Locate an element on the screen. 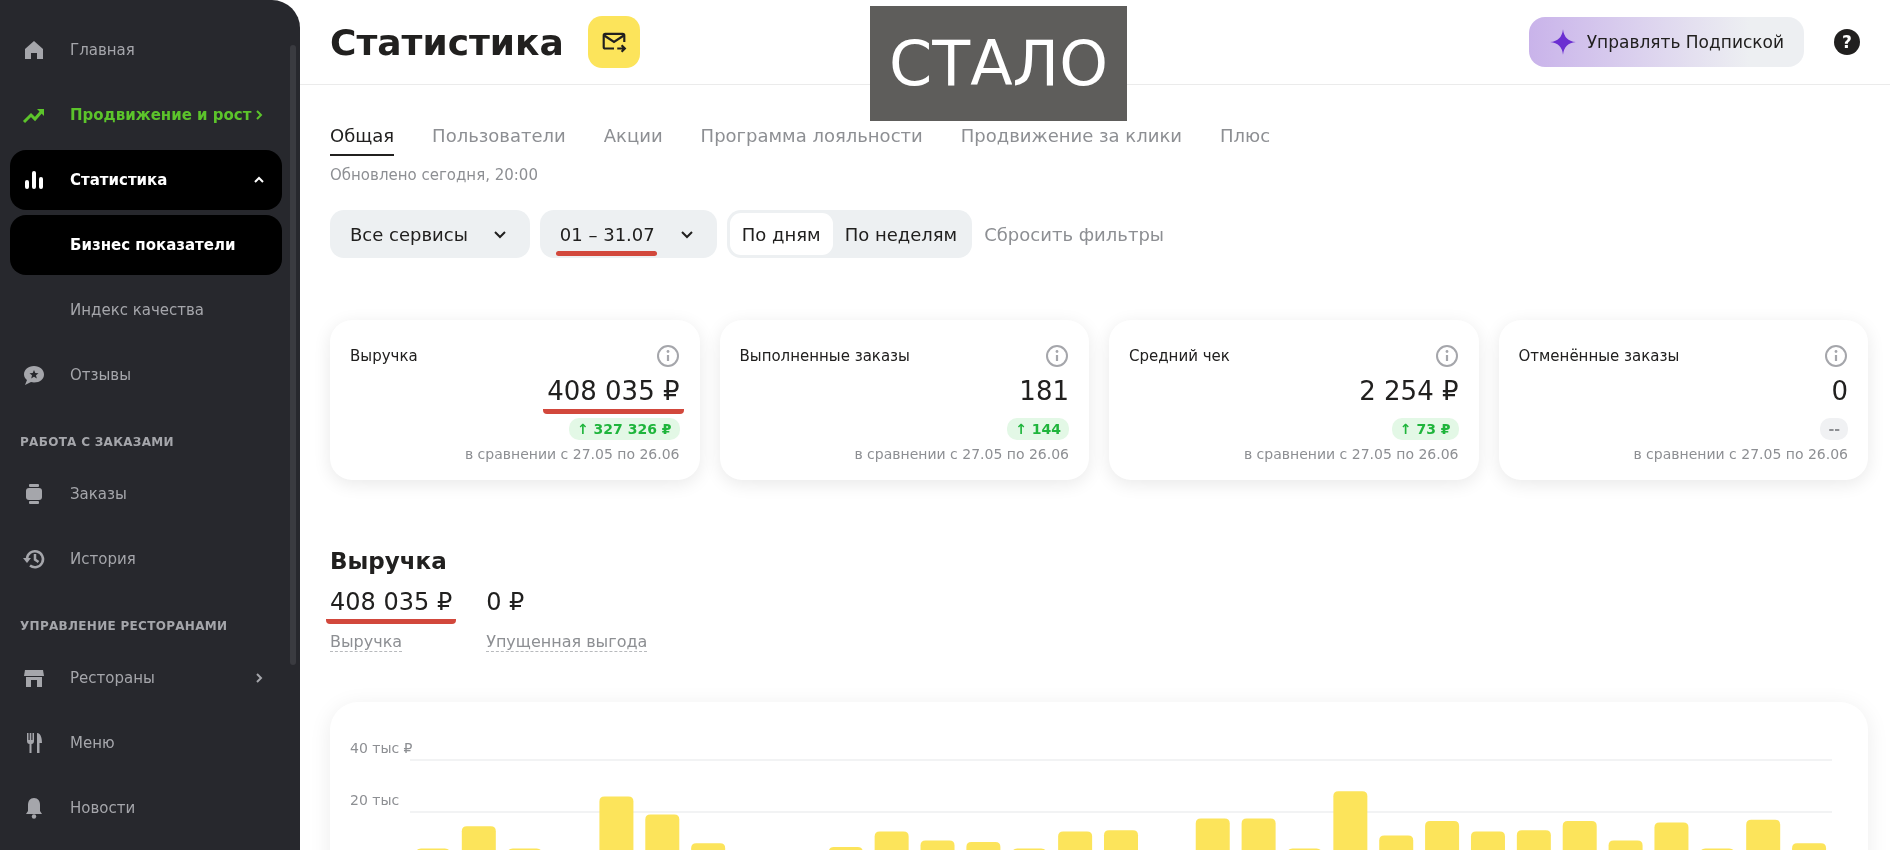 The image size is (1890, 850). change-badge: -- is located at coordinates (1834, 429).